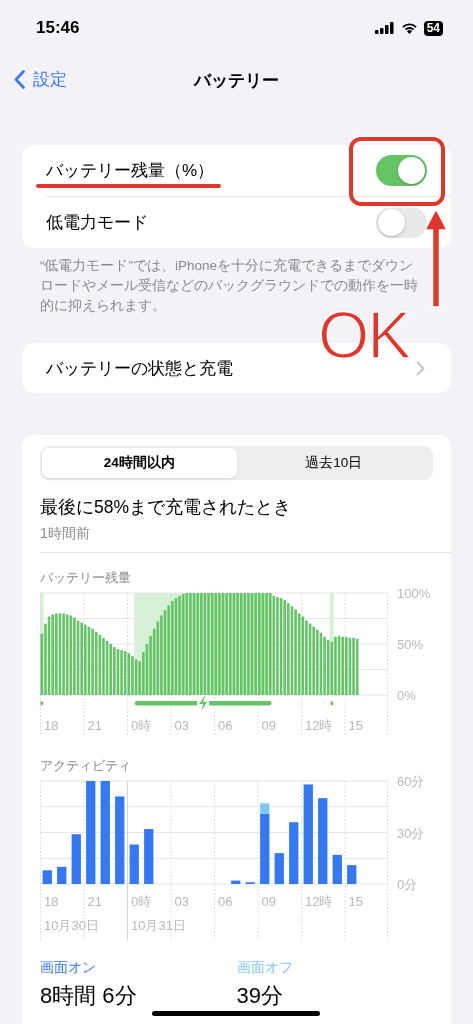  What do you see at coordinates (68, 968) in the screenshot?
I see `legend-label: 画面オン` at bounding box center [68, 968].